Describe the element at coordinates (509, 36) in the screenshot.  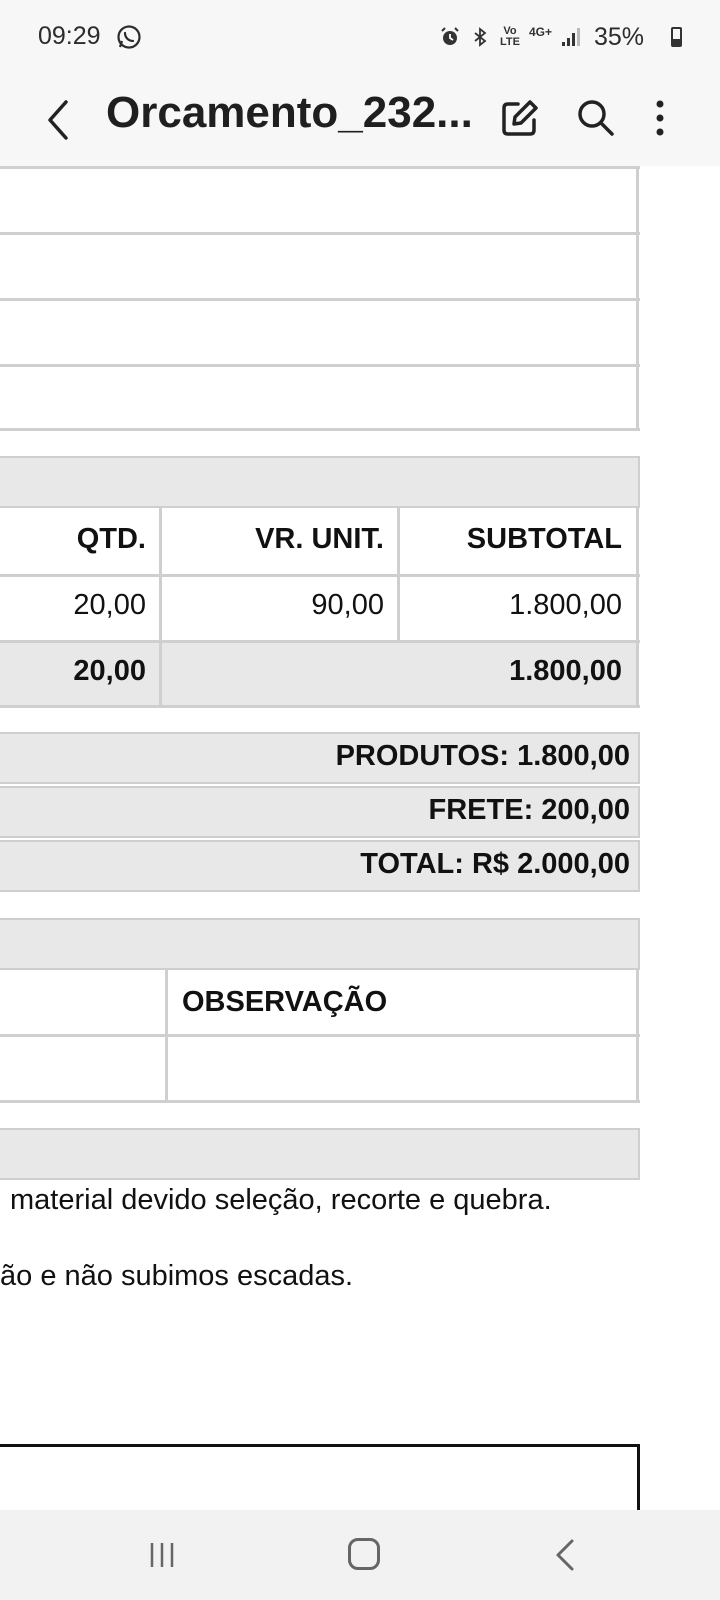
I see `volte-icon: Vo LTE` at that location.